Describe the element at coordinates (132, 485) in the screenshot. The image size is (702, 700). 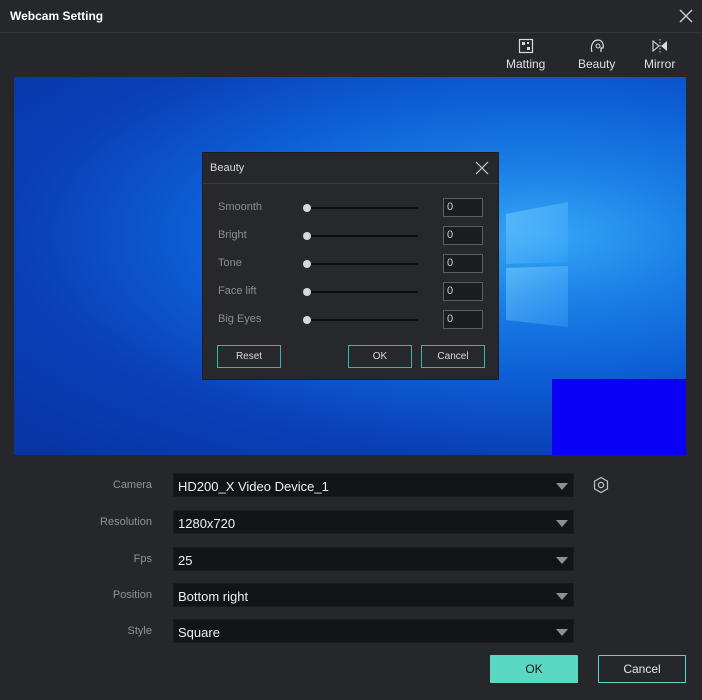
I see `camera-label: Camera` at that location.